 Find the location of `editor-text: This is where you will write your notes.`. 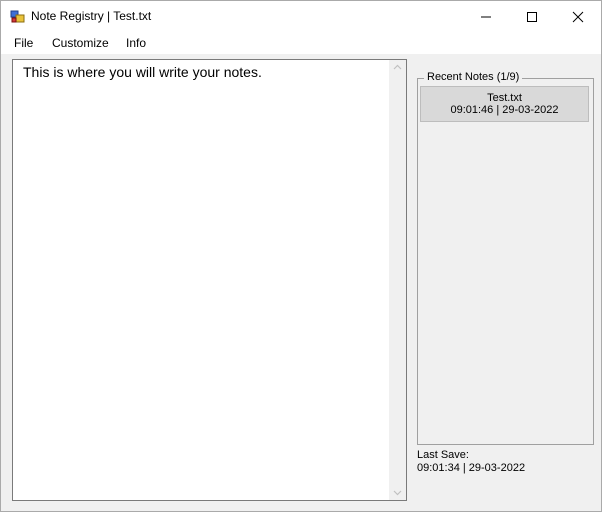

editor-text: This is where you will write your notes. is located at coordinates (142, 72).